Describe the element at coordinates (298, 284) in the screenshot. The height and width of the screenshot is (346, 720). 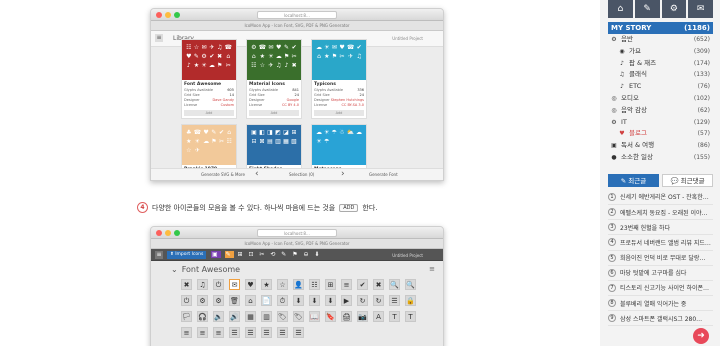
I see `icon-grid-item: 👤` at that location.